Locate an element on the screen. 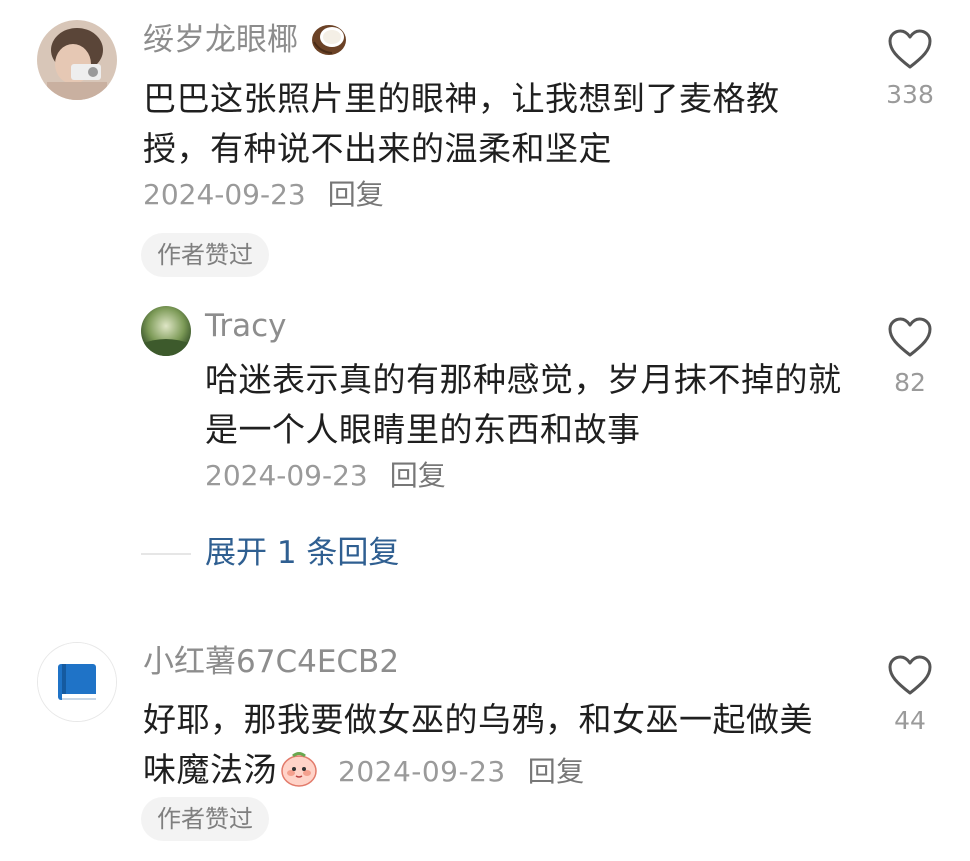  like-button: 44 is located at coordinates (910, 695).